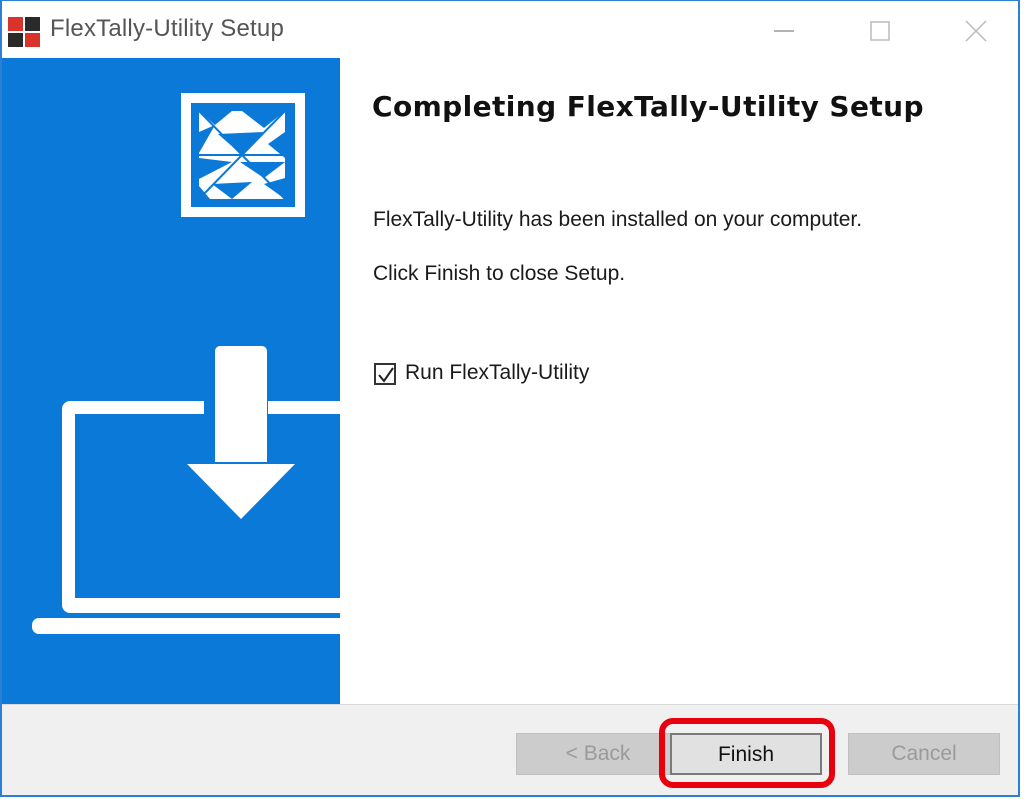 This screenshot has height=799, width=1024. Describe the element at coordinates (924, 754) in the screenshot. I see `cancel-button: Cancel` at that location.